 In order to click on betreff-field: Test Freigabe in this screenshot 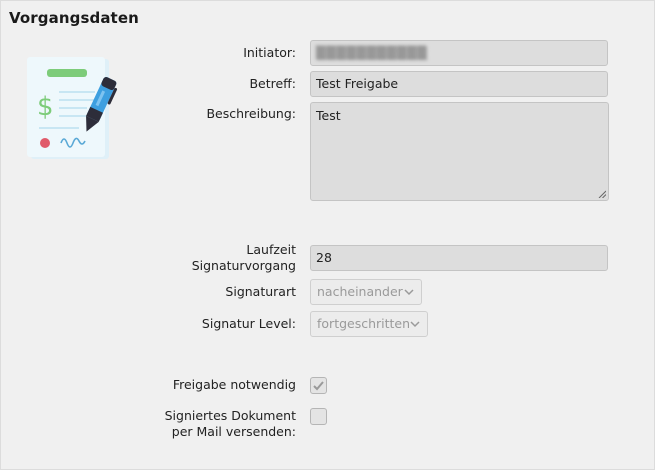, I will do `click(459, 84)`.